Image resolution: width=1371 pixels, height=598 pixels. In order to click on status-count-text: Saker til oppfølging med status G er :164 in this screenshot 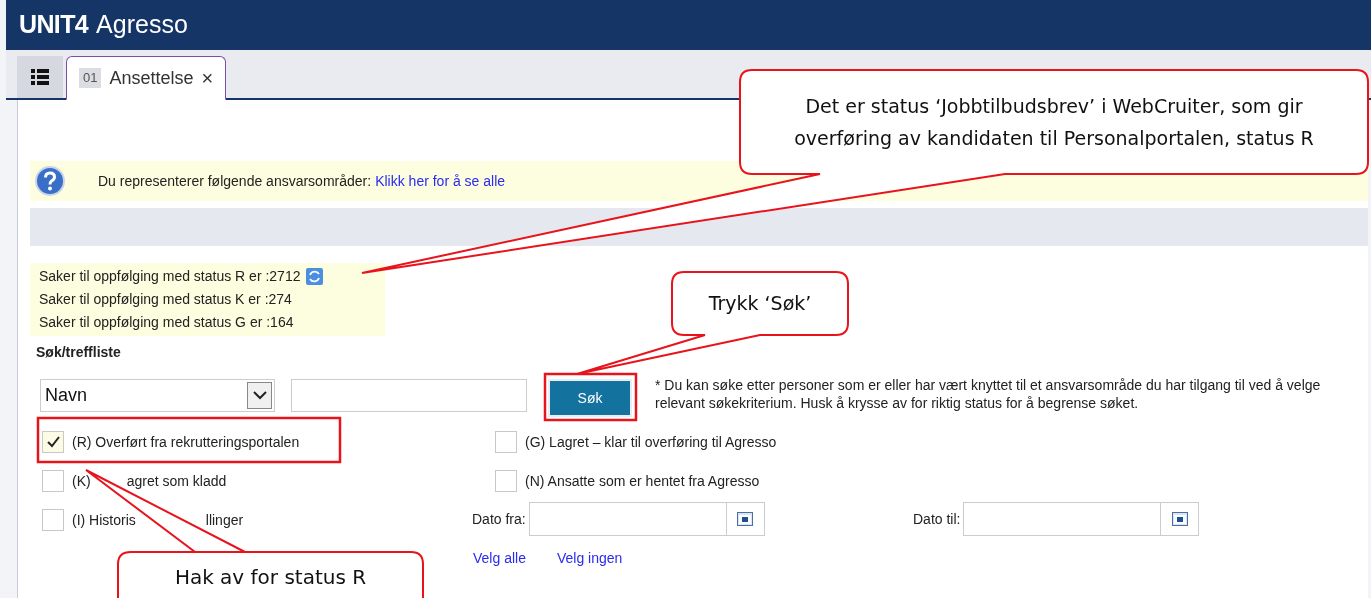, I will do `click(166, 322)`.